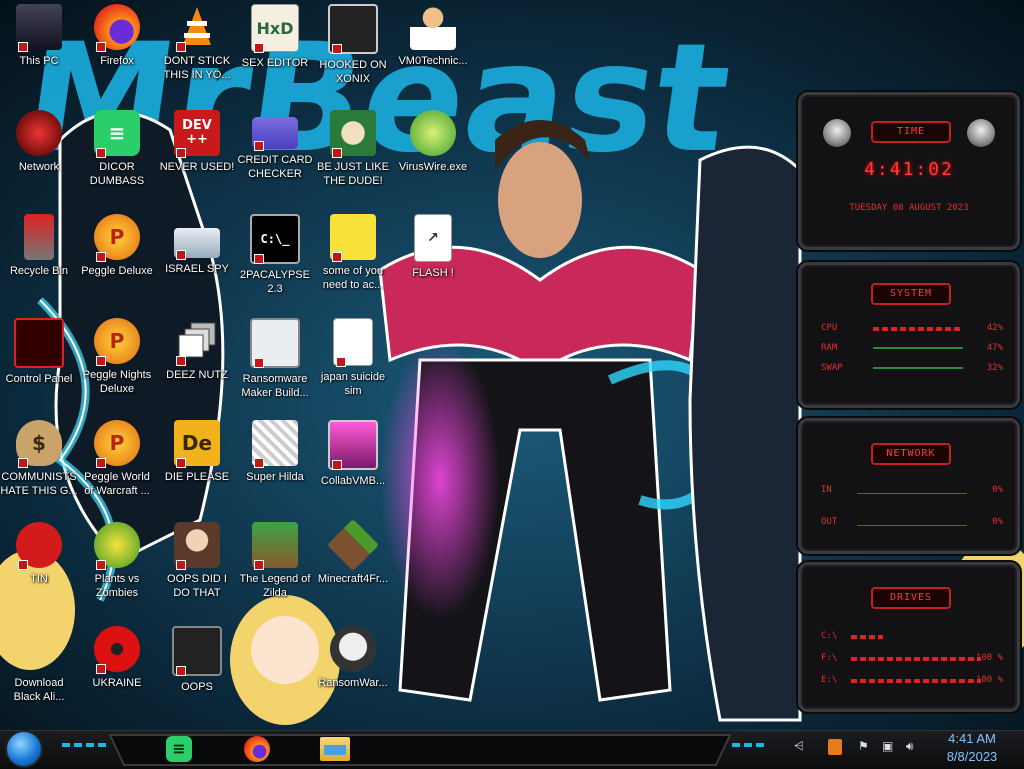 This screenshot has height=769, width=1024. What do you see at coordinates (911, 454) in the screenshot?
I see `gadget-header: NETWORK` at bounding box center [911, 454].